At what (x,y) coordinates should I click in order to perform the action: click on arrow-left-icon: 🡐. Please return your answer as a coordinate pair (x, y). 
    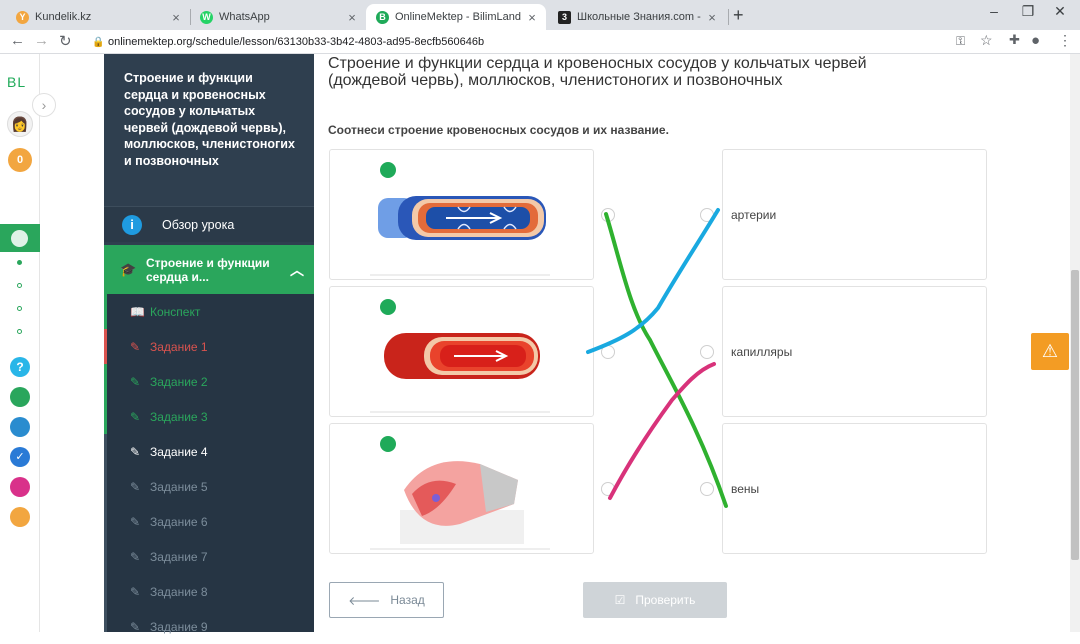
    Looking at the image, I should click on (364, 600).